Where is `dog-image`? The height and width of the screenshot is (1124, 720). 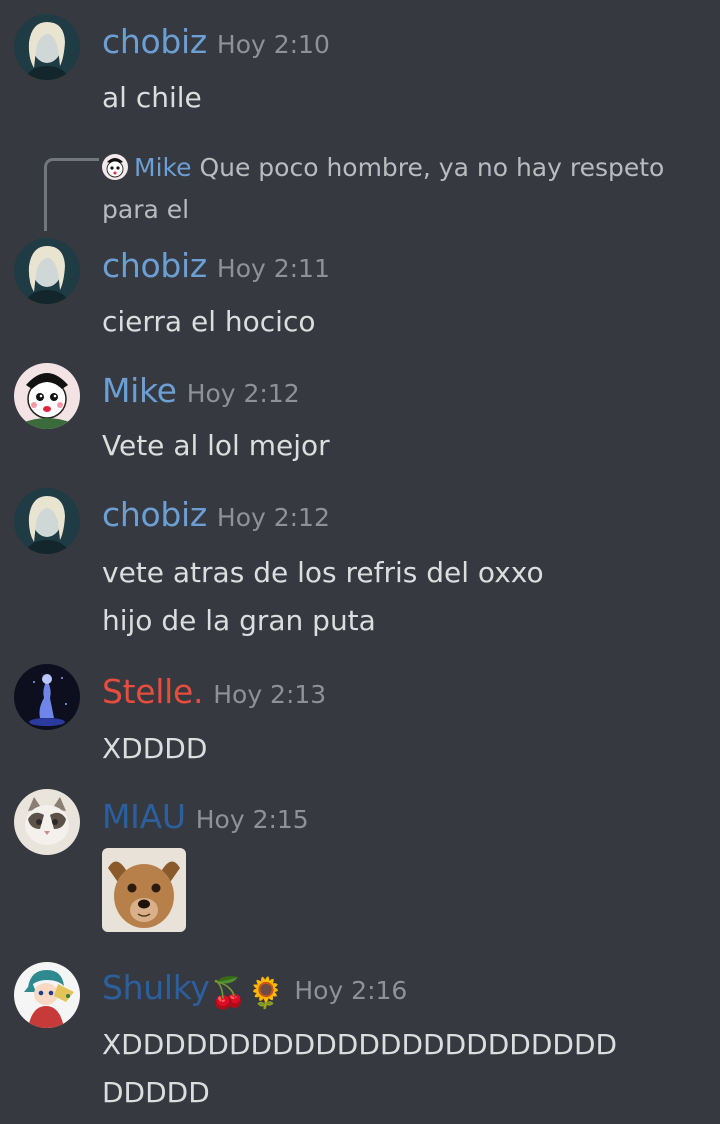
dog-image is located at coordinates (144, 890).